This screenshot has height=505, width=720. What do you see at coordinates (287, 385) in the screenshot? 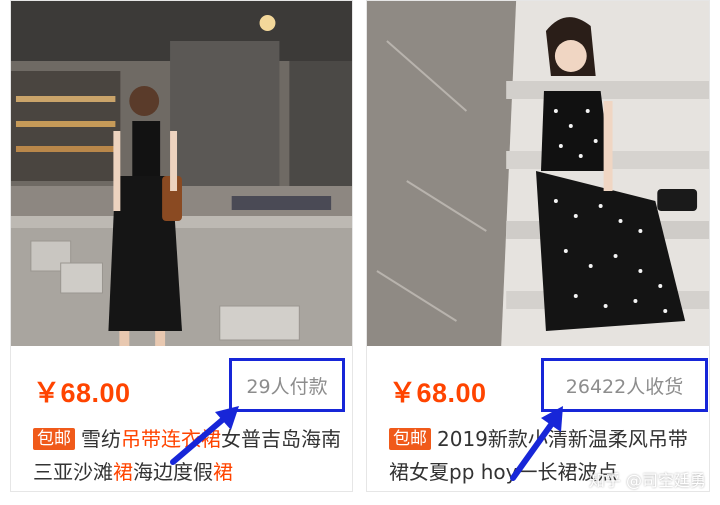
I see `sales-count: 29人付款` at bounding box center [287, 385].